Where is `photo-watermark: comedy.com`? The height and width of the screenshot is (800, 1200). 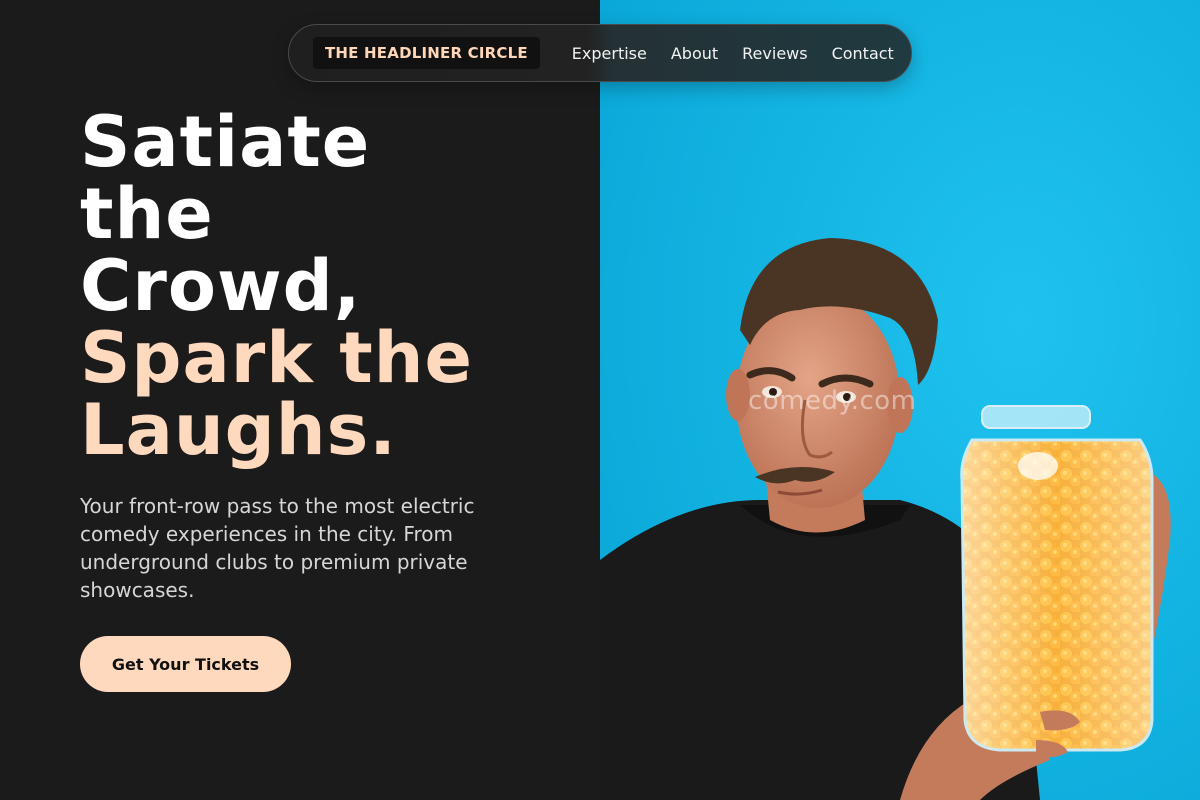
photo-watermark: comedy.com is located at coordinates (832, 401).